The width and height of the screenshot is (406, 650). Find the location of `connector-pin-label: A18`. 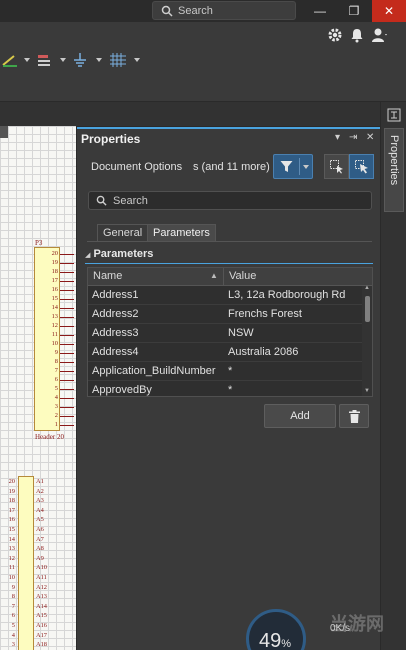

connector-pin-label: A18 is located at coordinates (42, 645).